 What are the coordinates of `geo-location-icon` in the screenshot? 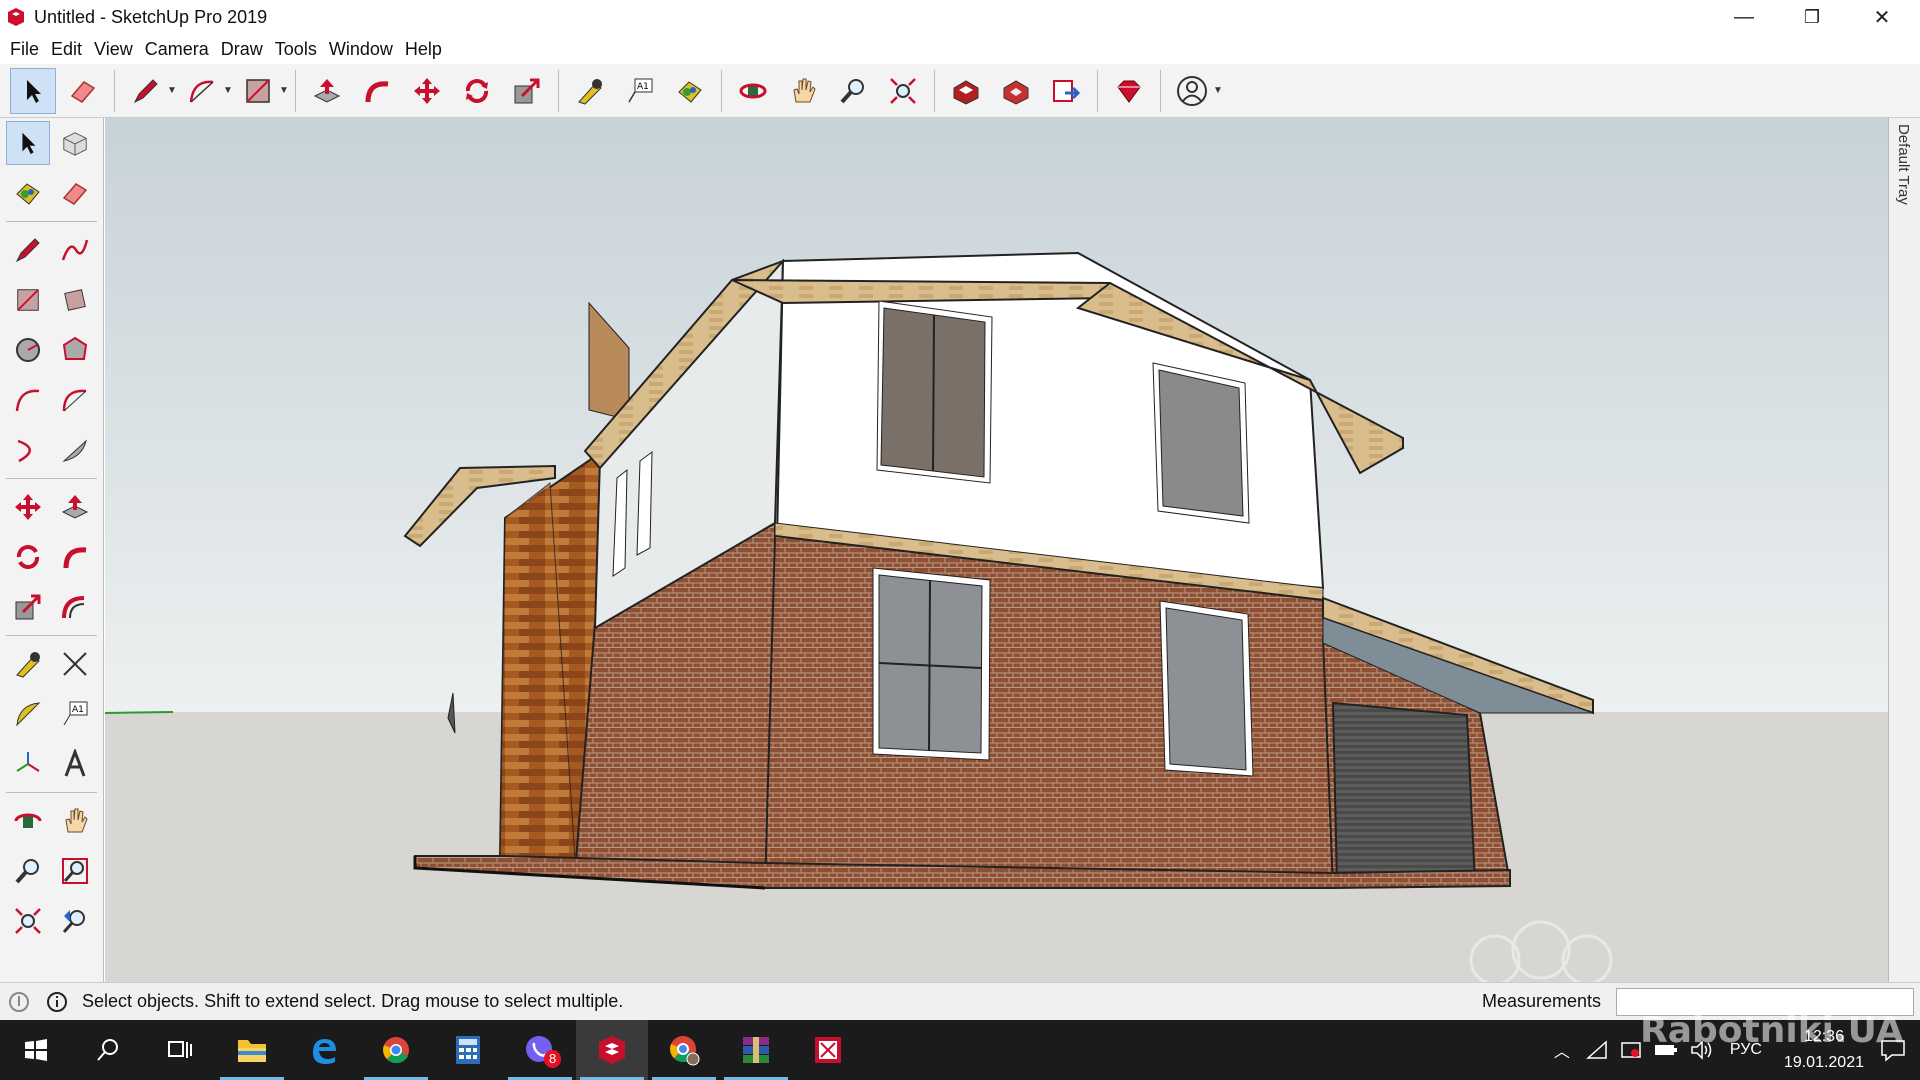 It's located at (19, 1002).